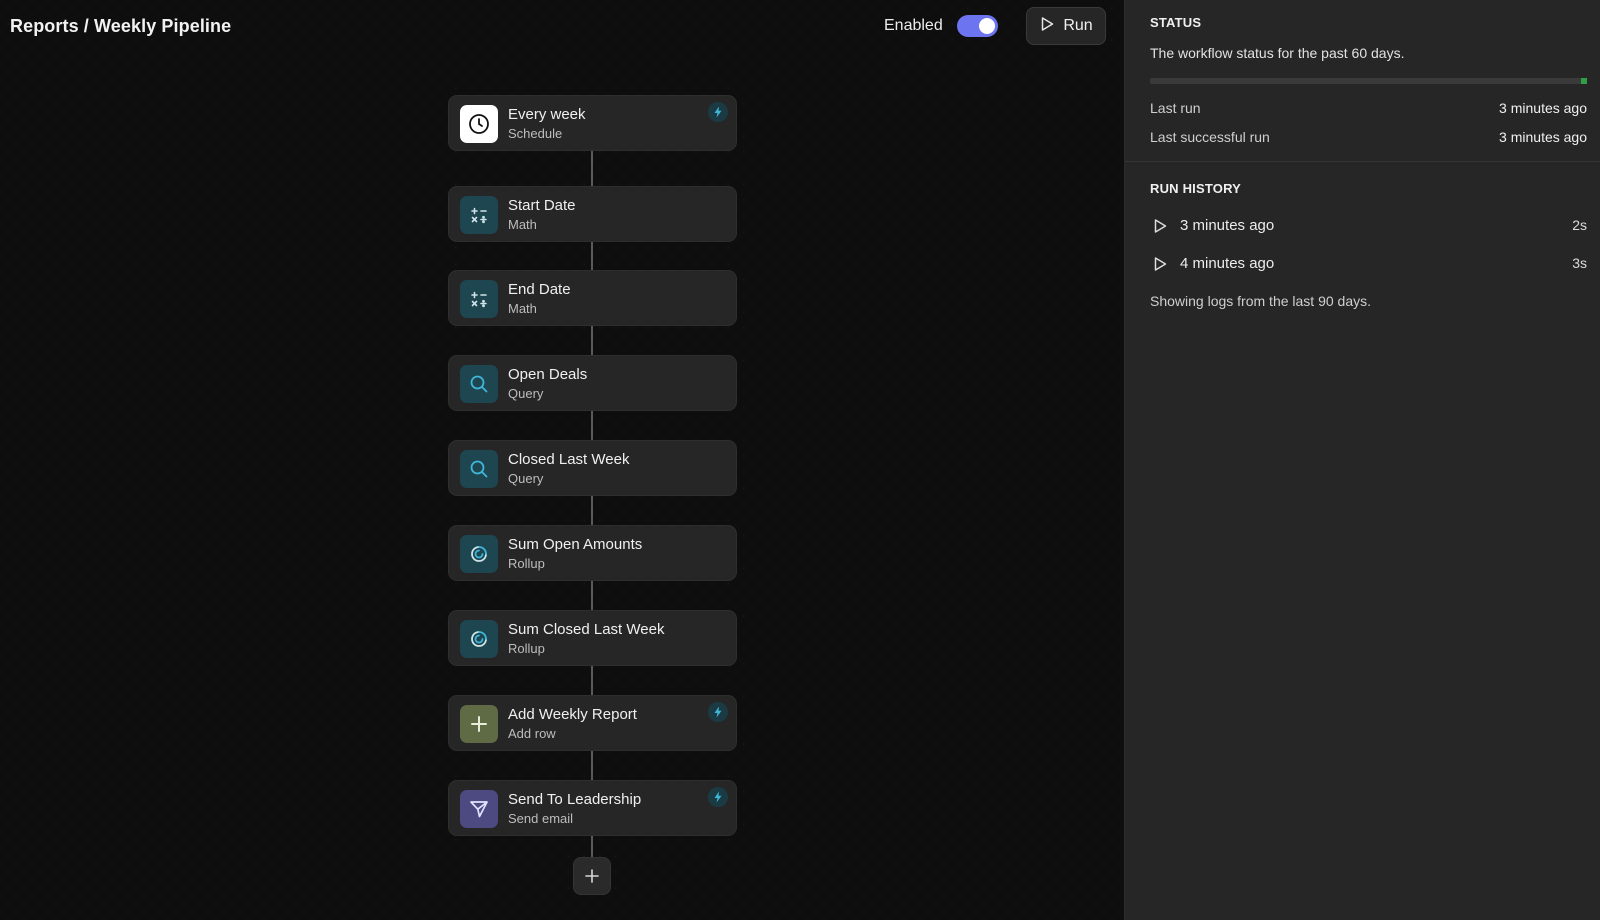 Image resolution: width=1600 pixels, height=920 pixels. Describe the element at coordinates (1175, 108) in the screenshot. I see `last-run-label: Last run` at that location.